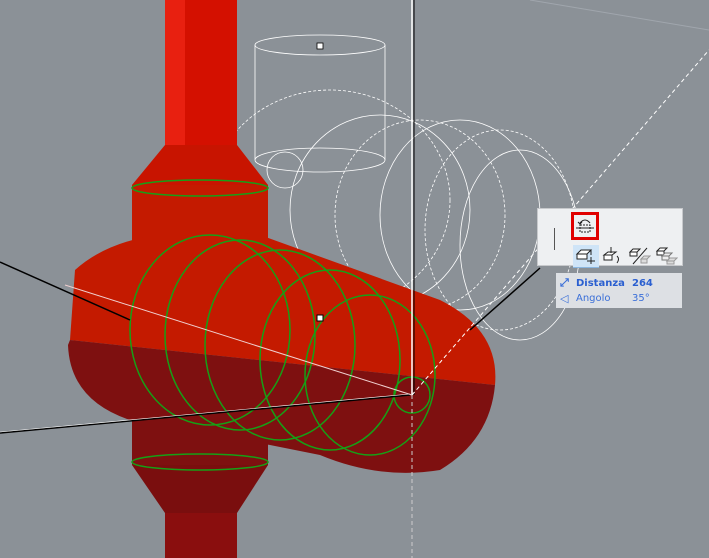 This screenshot has height=558, width=709. I want to click on distance-value: 264, so click(642, 283).